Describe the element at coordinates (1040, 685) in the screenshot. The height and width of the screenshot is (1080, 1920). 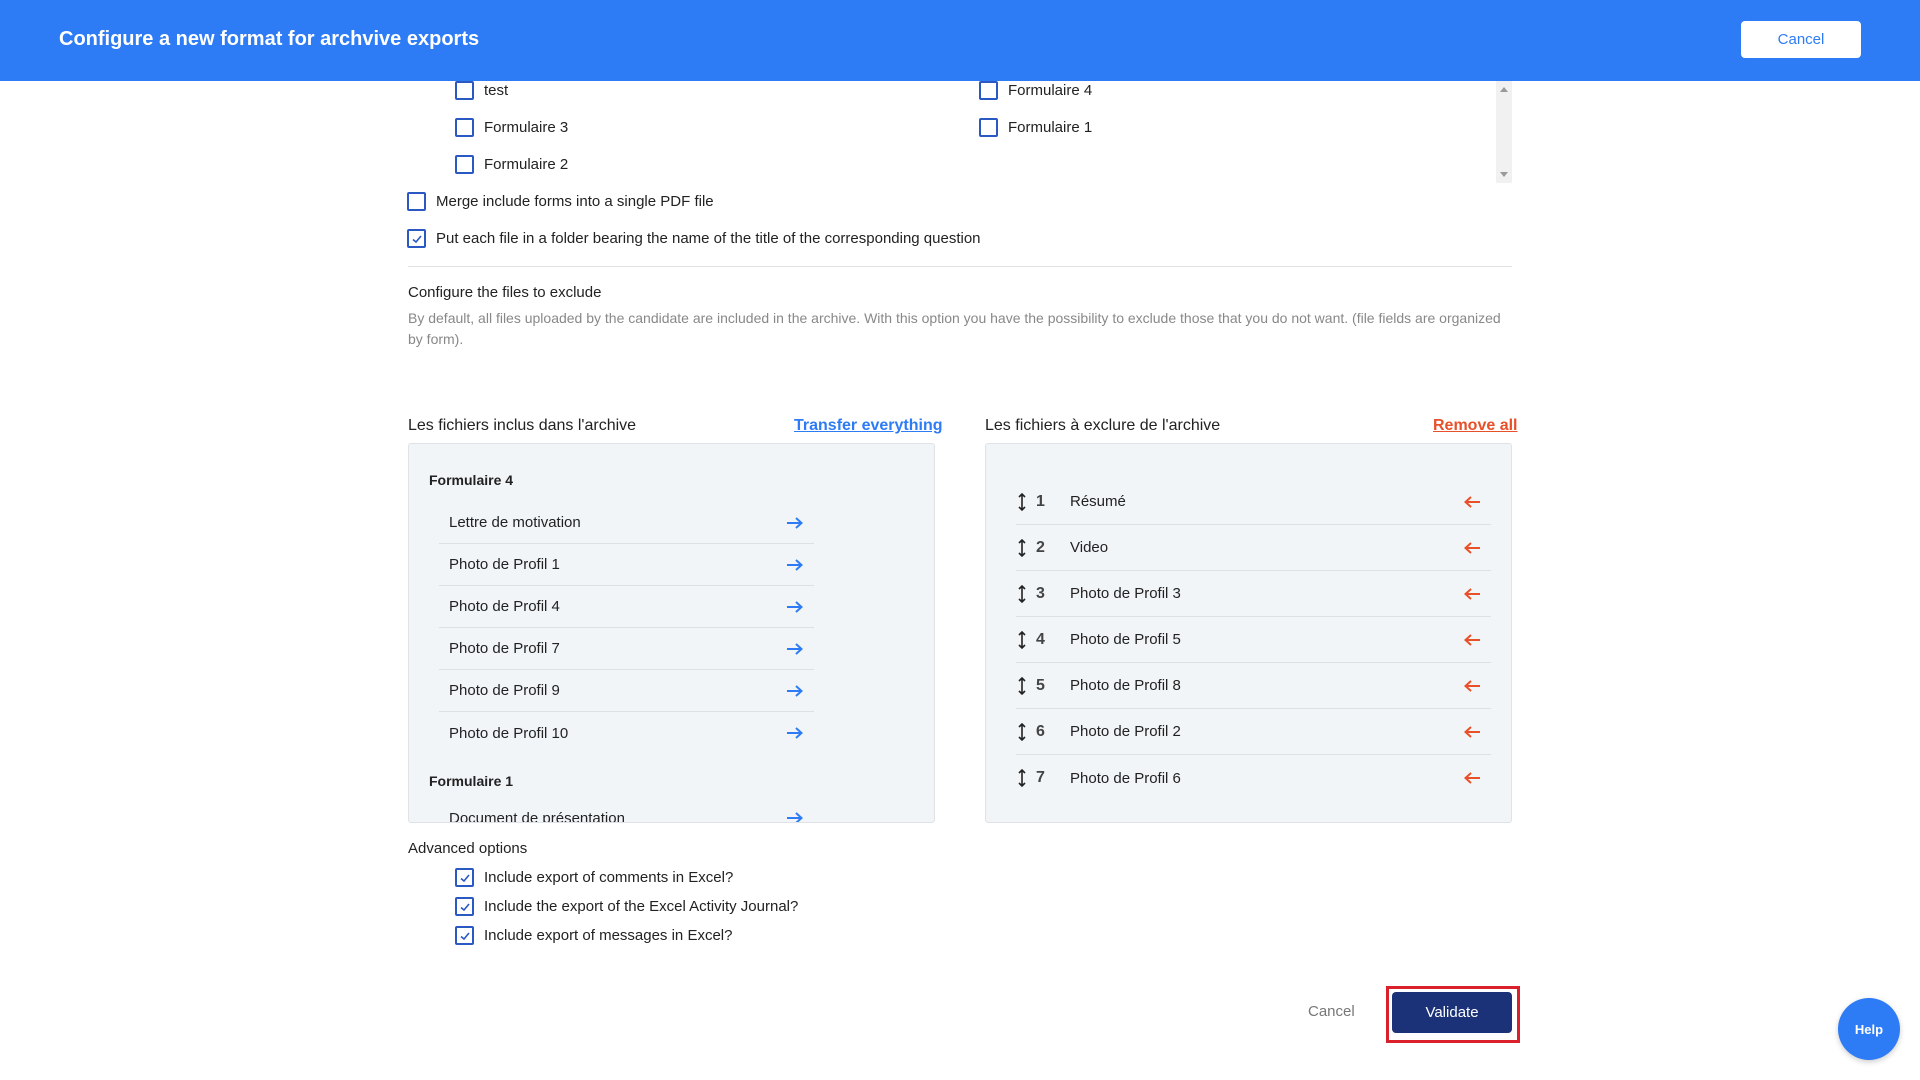
I see `order-number: 5` at that location.